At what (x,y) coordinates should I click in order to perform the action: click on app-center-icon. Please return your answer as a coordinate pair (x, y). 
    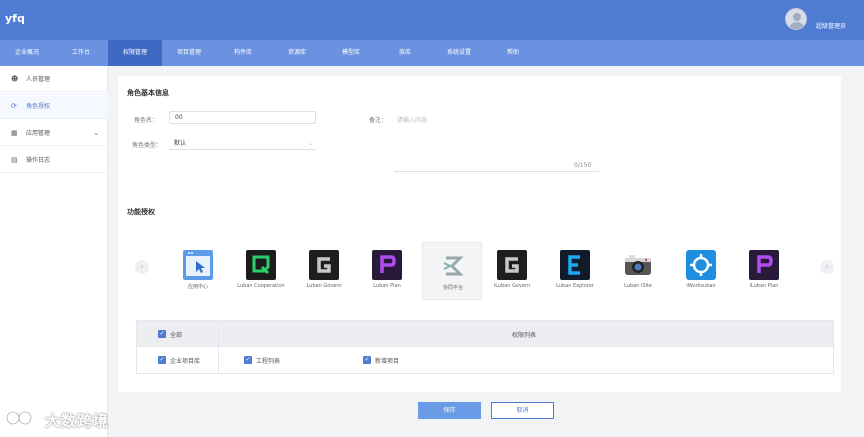
    Looking at the image, I should click on (198, 265).